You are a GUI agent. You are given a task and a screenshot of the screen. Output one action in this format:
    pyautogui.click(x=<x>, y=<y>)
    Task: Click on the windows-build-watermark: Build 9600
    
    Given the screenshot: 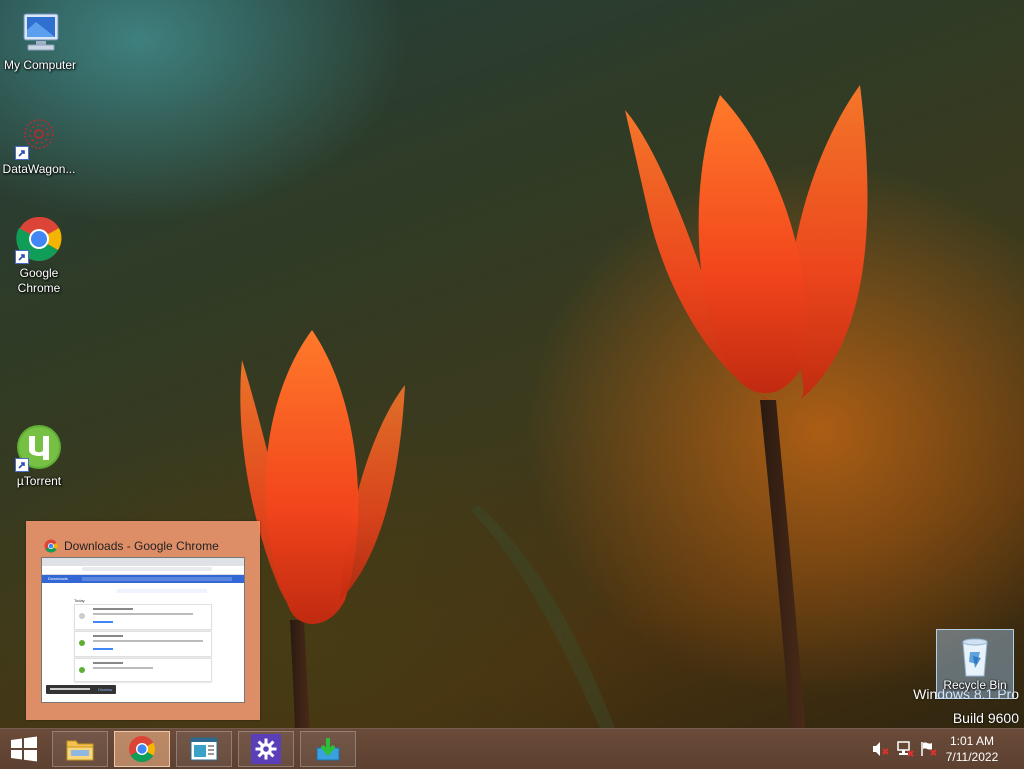 What is the action you would take?
    pyautogui.click(x=985, y=718)
    